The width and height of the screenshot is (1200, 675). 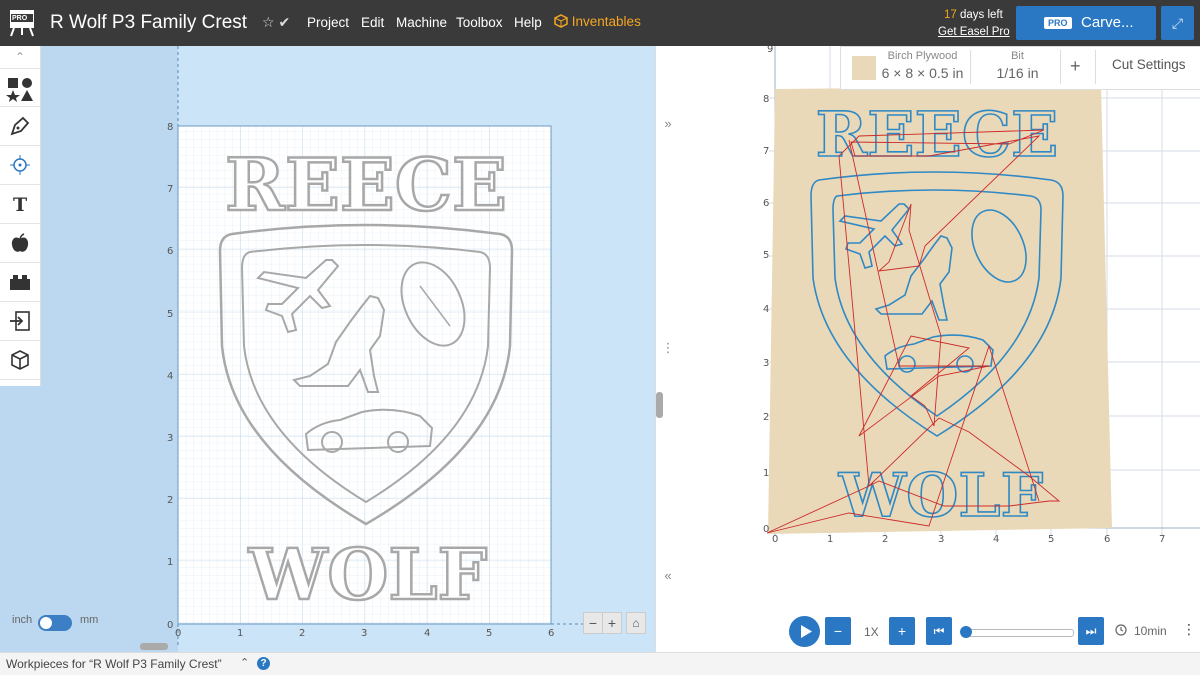 What do you see at coordinates (114, 664) in the screenshot?
I see `workpieces-label: Workpieces for “R Wolf P3 Family Crest”` at bounding box center [114, 664].